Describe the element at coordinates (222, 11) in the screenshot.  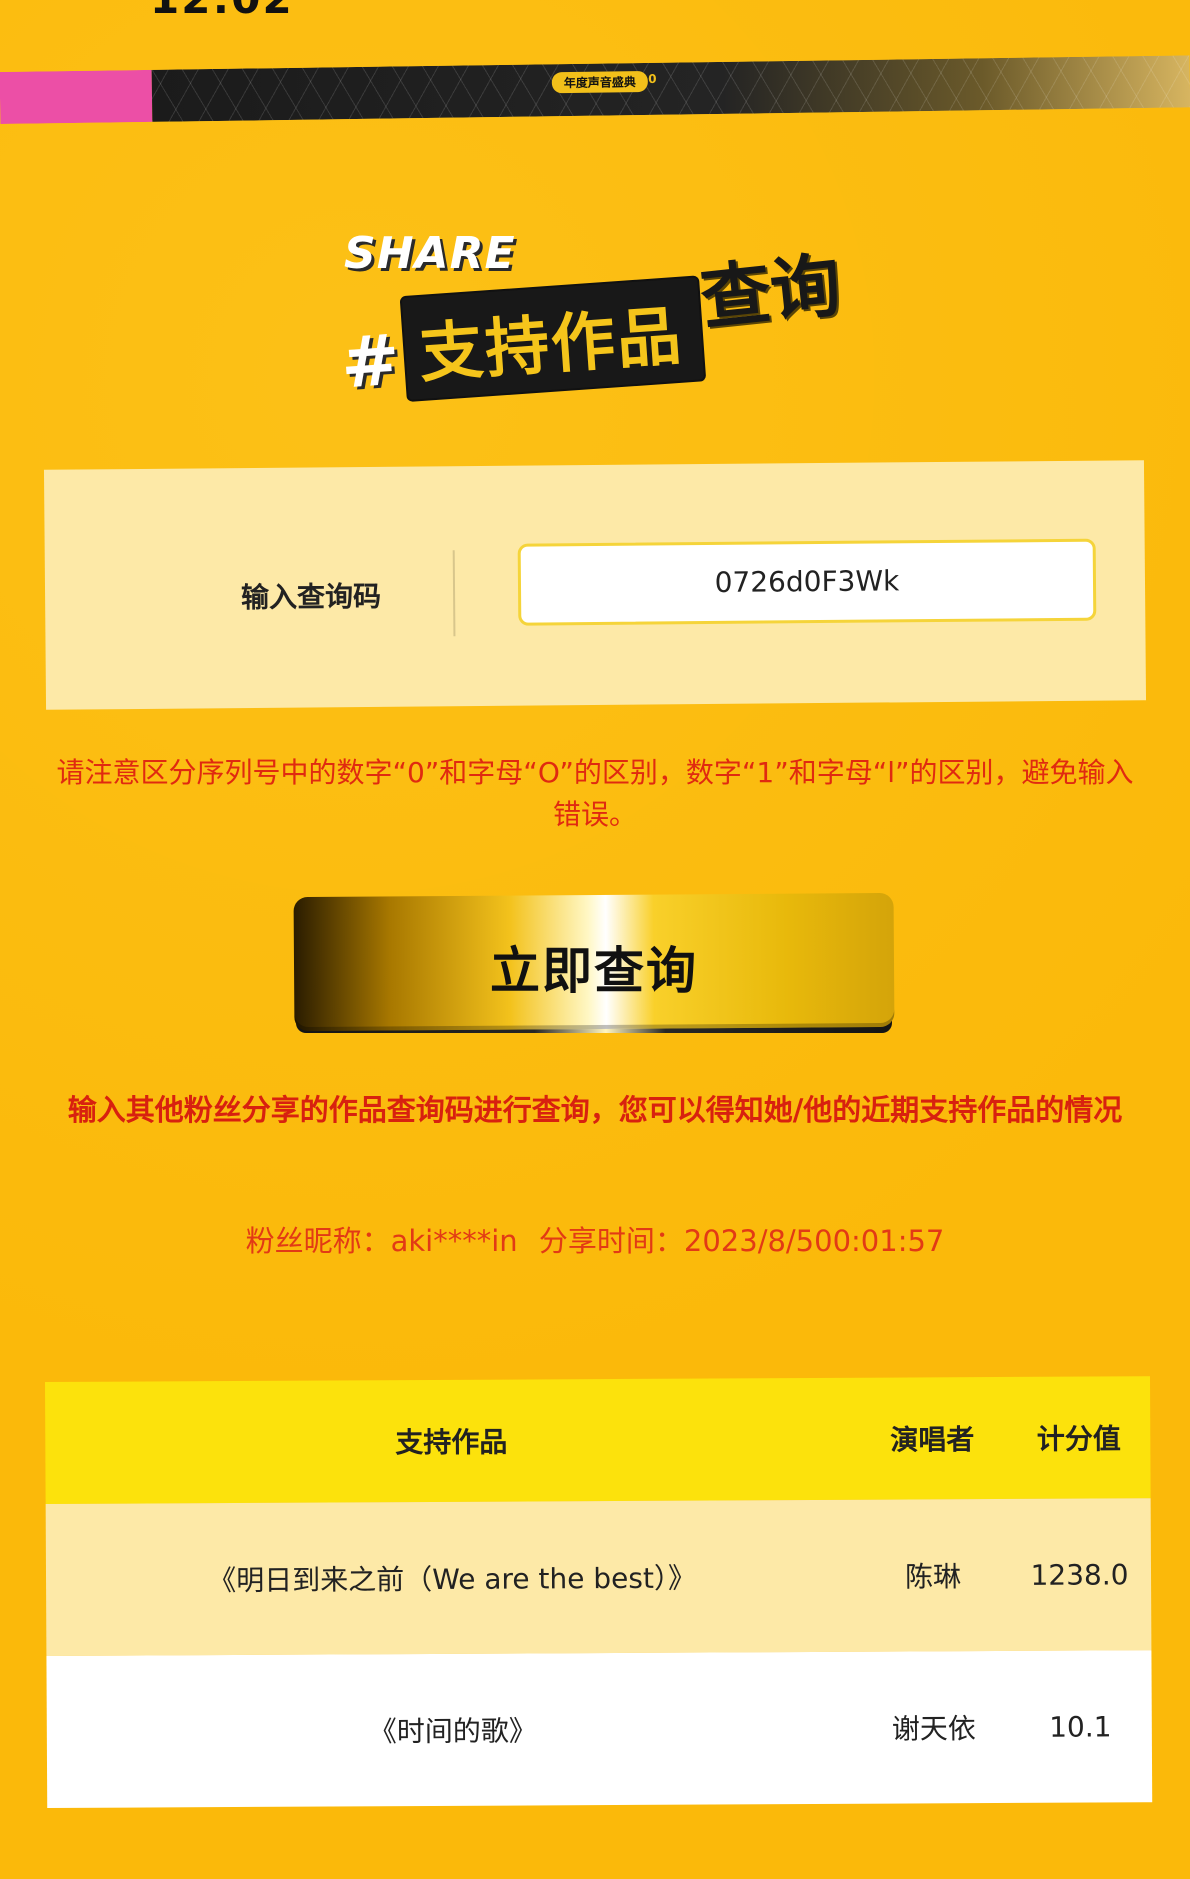
I see `status-bar-time: 12:02` at that location.